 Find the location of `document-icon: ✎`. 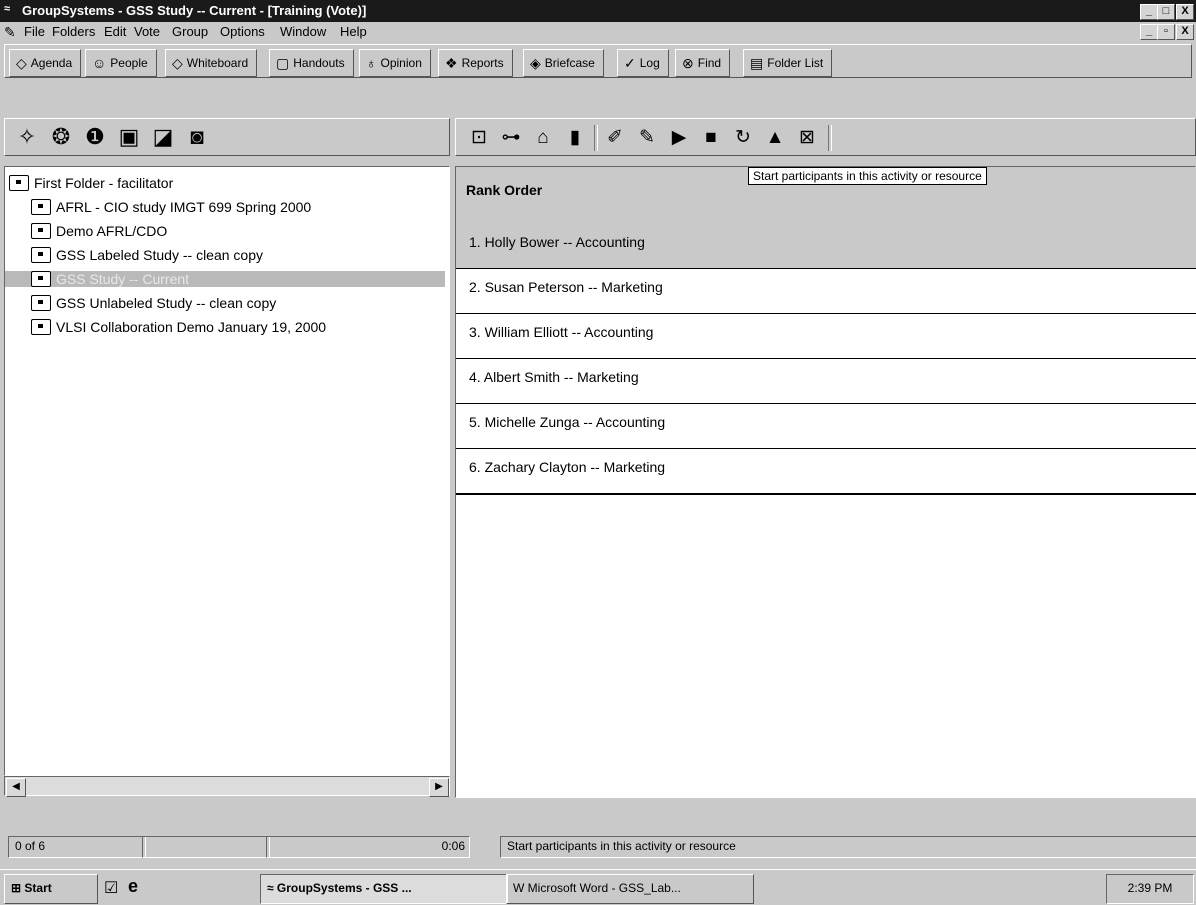

document-icon: ✎ is located at coordinates (10, 32).